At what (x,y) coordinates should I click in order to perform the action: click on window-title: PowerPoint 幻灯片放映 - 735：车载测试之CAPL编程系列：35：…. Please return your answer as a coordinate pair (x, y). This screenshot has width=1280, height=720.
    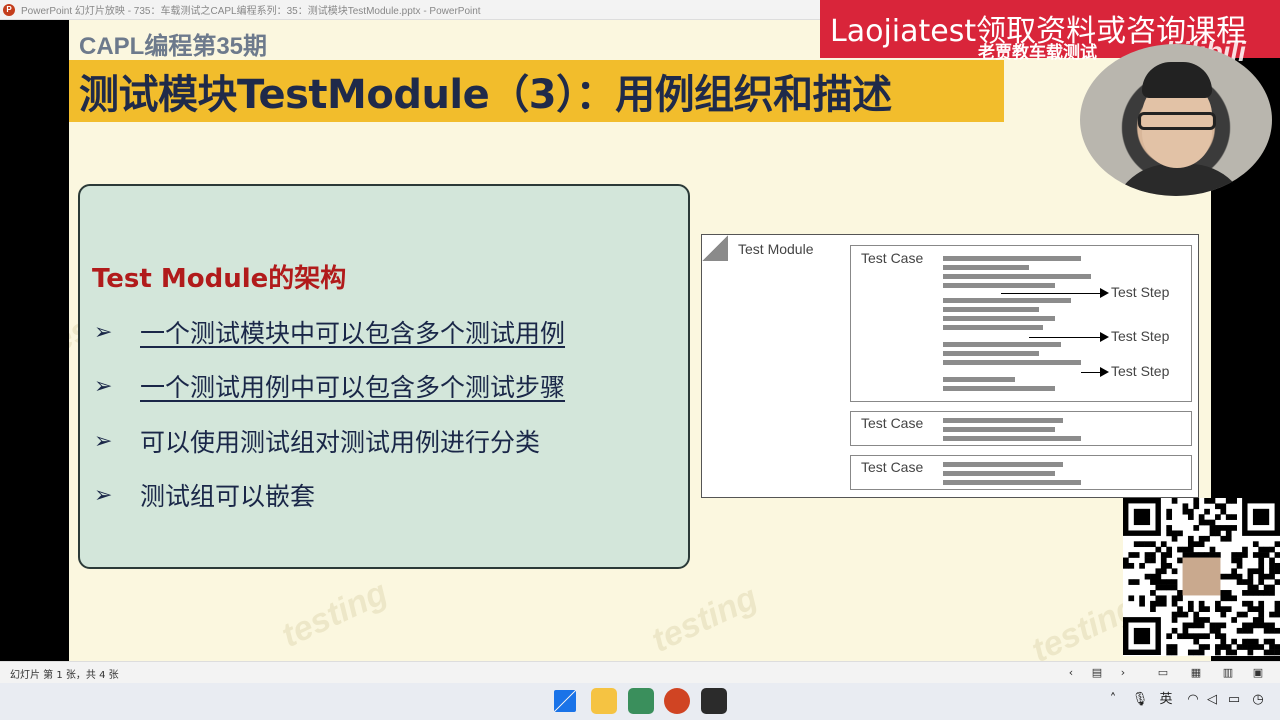
    Looking at the image, I should click on (251, 11).